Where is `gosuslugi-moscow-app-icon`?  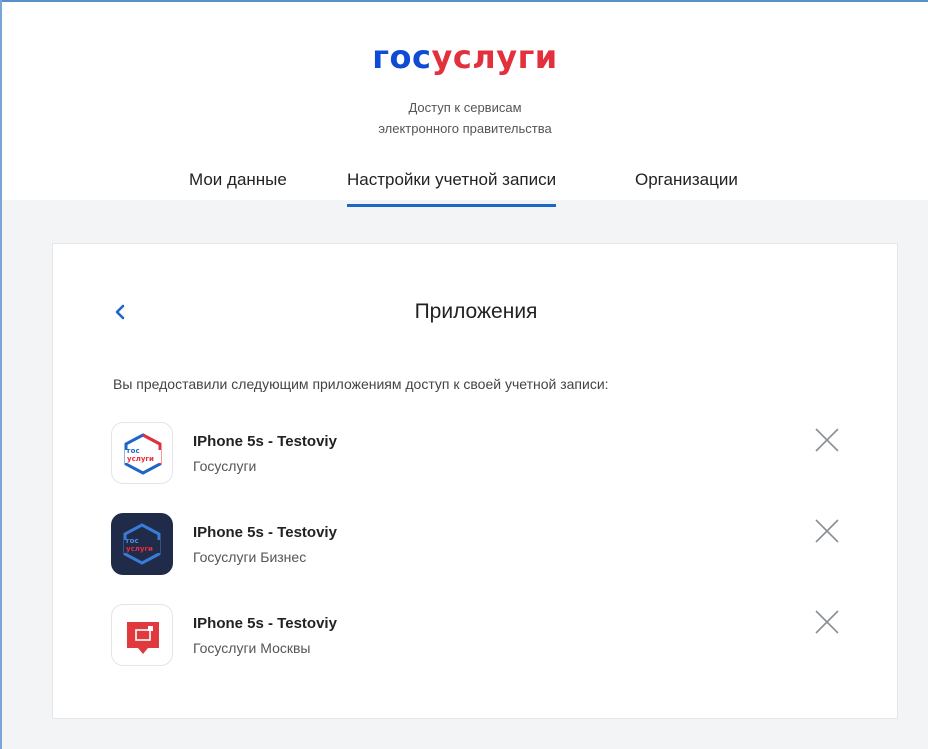 gosuslugi-moscow-app-icon is located at coordinates (142, 635).